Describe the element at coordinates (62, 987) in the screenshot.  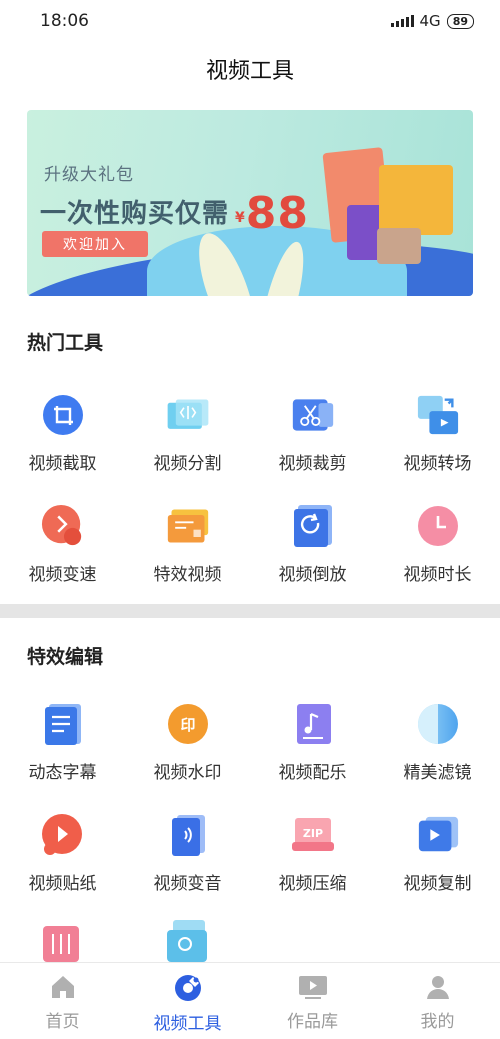
I see `home-icon` at that location.